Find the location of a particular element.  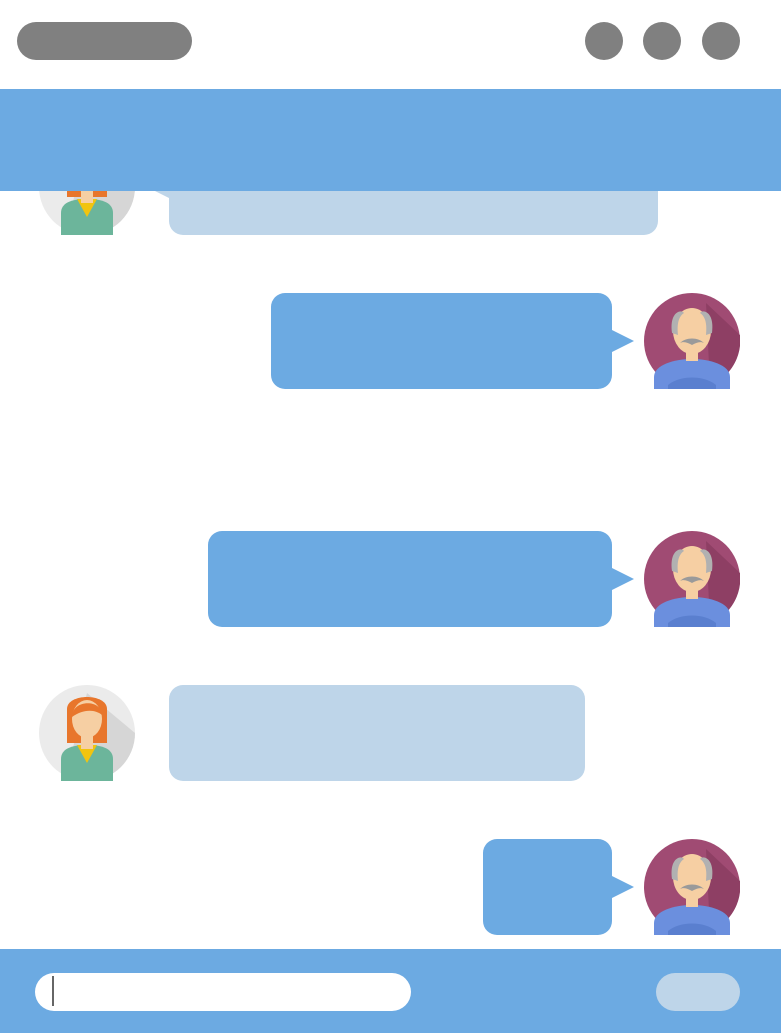

woman-avatar-icon is located at coordinates (87, 733).